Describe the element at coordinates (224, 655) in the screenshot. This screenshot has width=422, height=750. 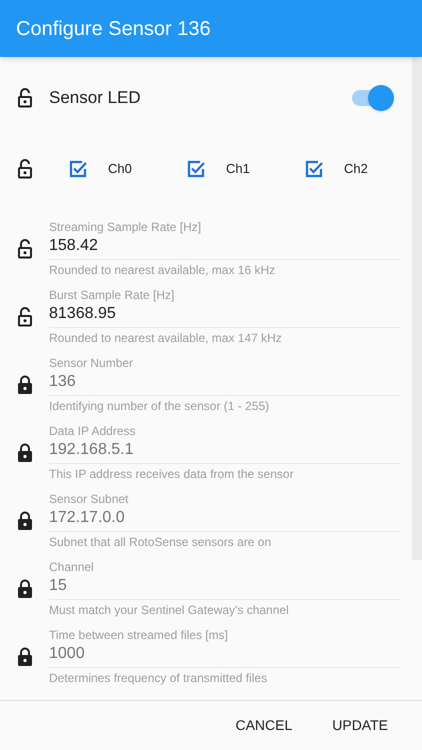
I see `input-field: 1000` at that location.